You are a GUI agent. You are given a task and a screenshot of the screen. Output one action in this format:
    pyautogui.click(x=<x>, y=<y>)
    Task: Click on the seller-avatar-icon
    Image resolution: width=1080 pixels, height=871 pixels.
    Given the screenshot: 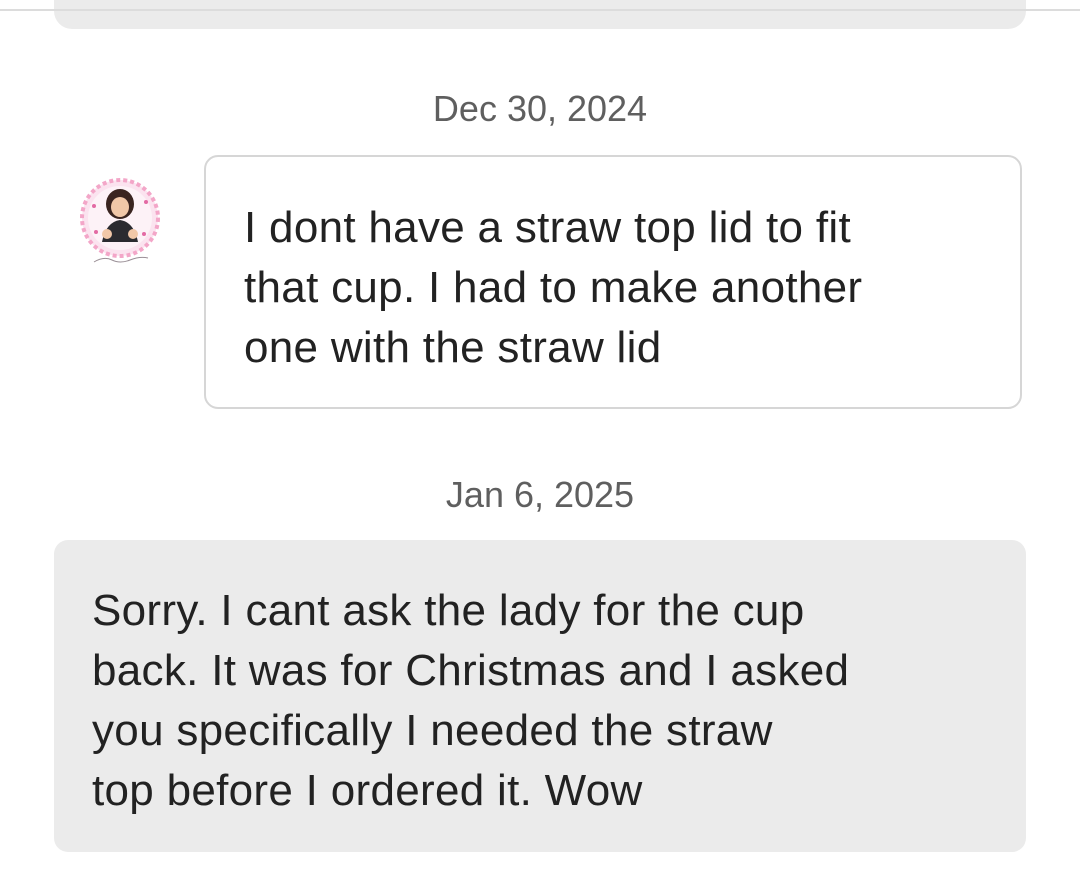 What is the action you would take?
    pyautogui.click(x=120, y=220)
    